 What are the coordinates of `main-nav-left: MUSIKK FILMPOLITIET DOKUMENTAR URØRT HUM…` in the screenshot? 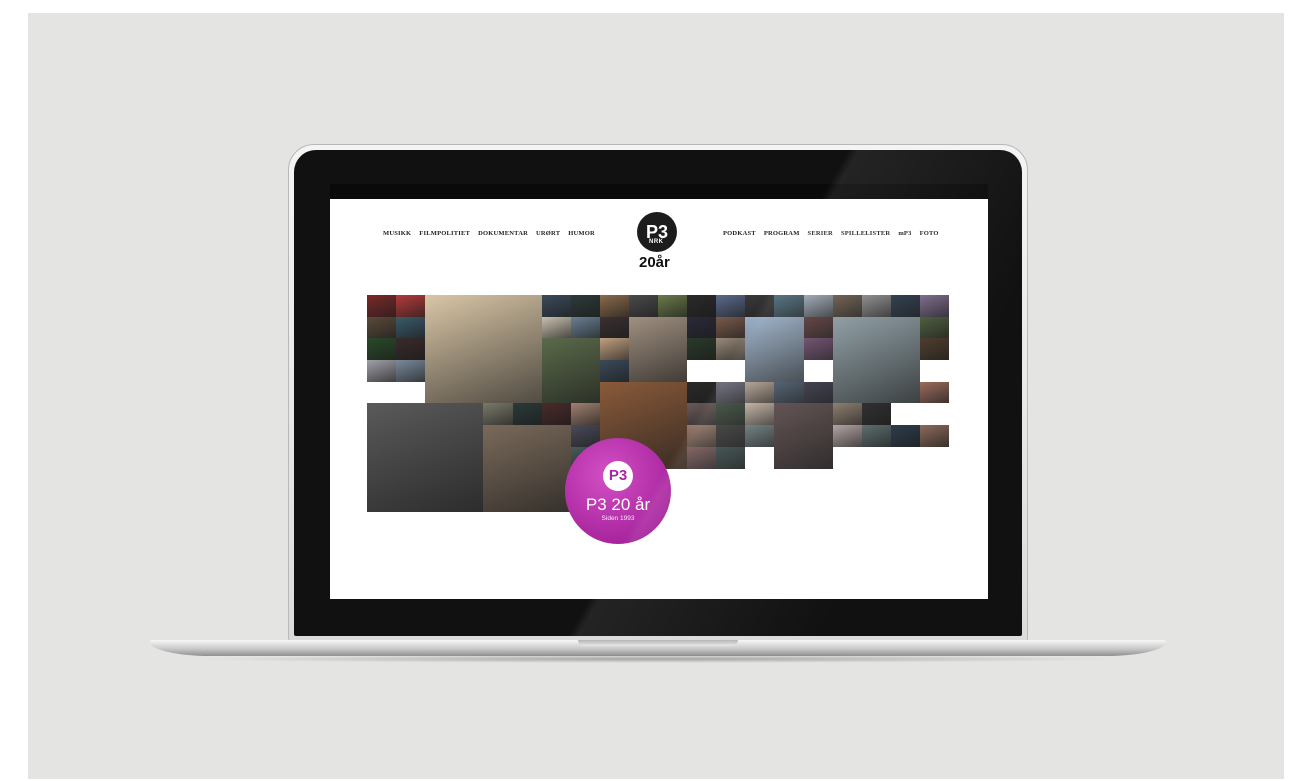 It's located at (489, 233).